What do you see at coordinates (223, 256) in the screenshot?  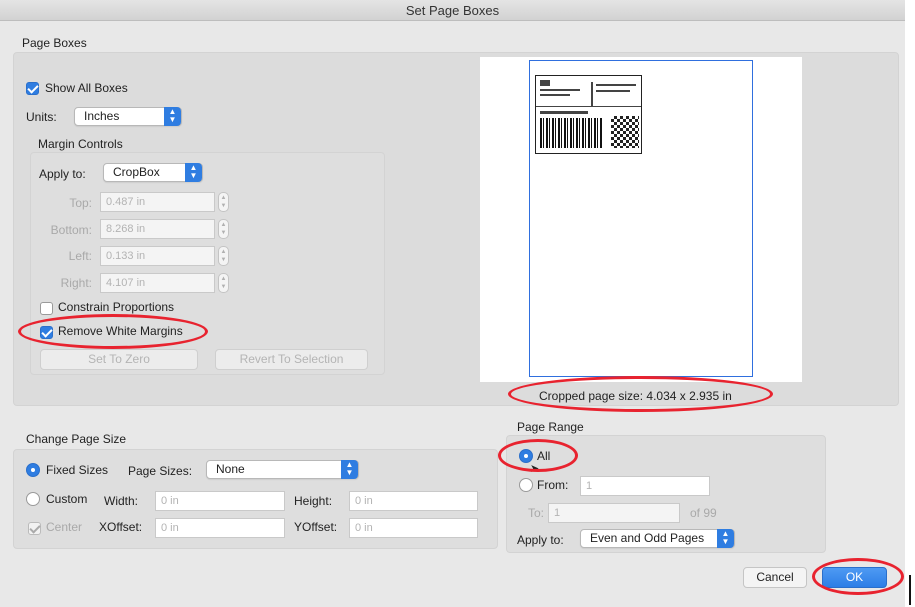 I see `left-stepper: ▲ ▼` at bounding box center [223, 256].